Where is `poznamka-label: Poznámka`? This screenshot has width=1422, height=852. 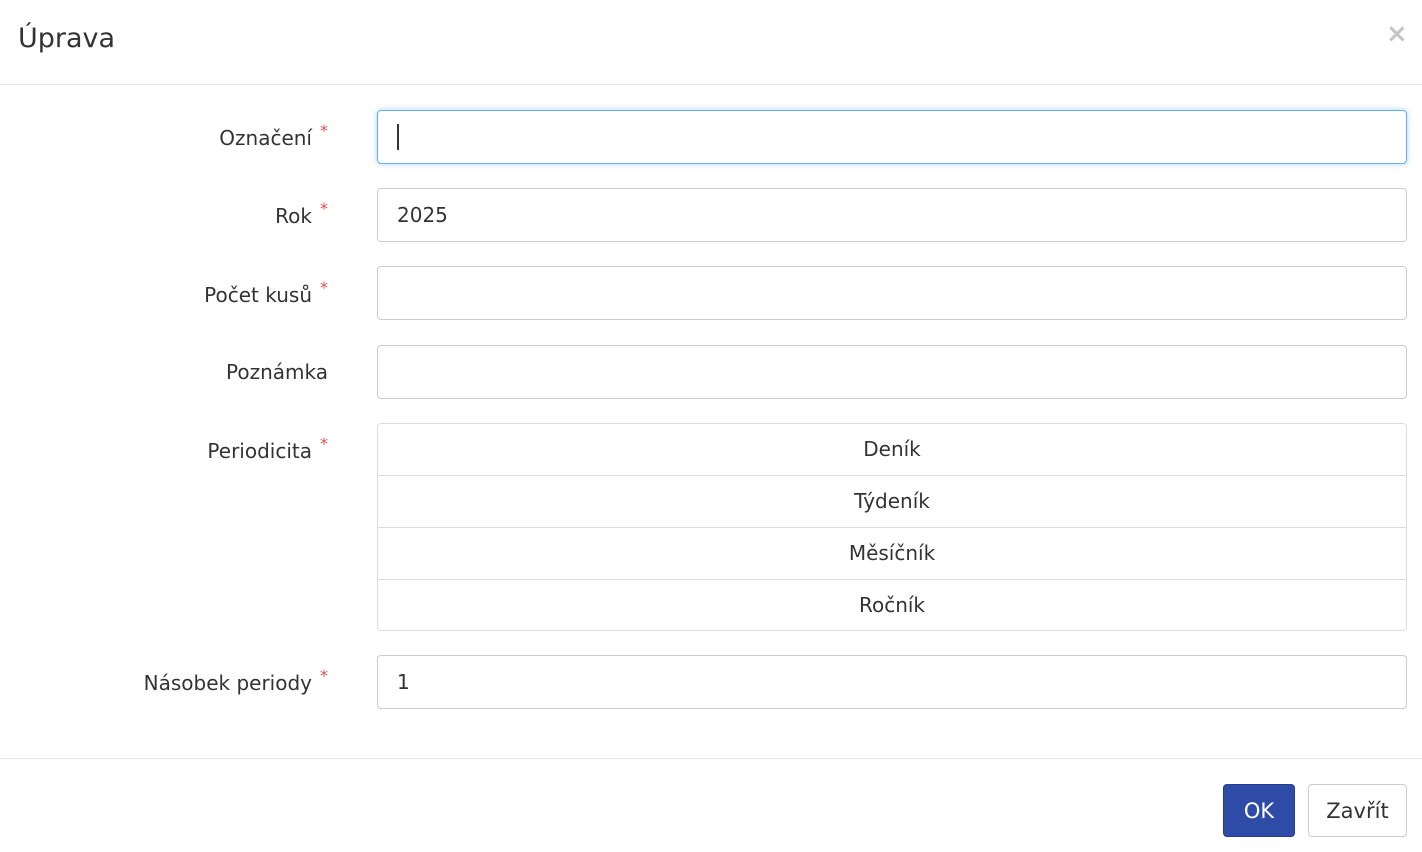
poznamka-label: Poznámka is located at coordinates (277, 372).